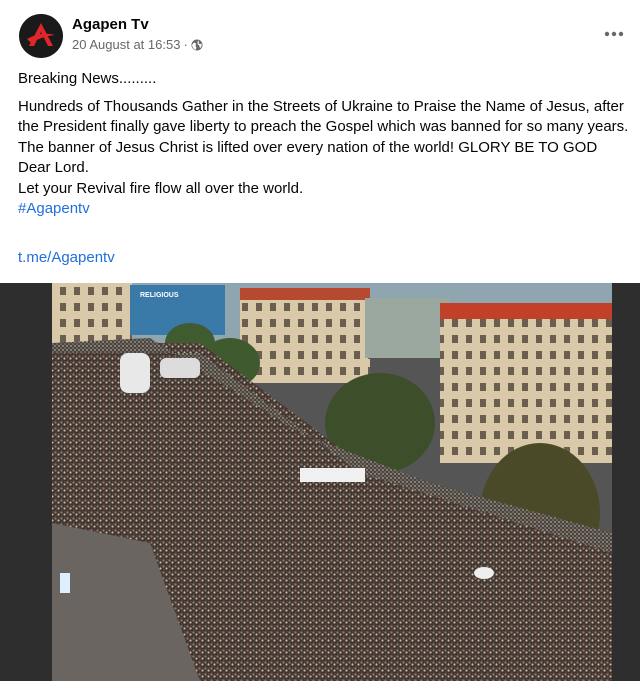 The height and width of the screenshot is (681, 640). What do you see at coordinates (320, 35) in the screenshot?
I see `post-header: Agapen Tv 20 August at 16:53 ·` at bounding box center [320, 35].